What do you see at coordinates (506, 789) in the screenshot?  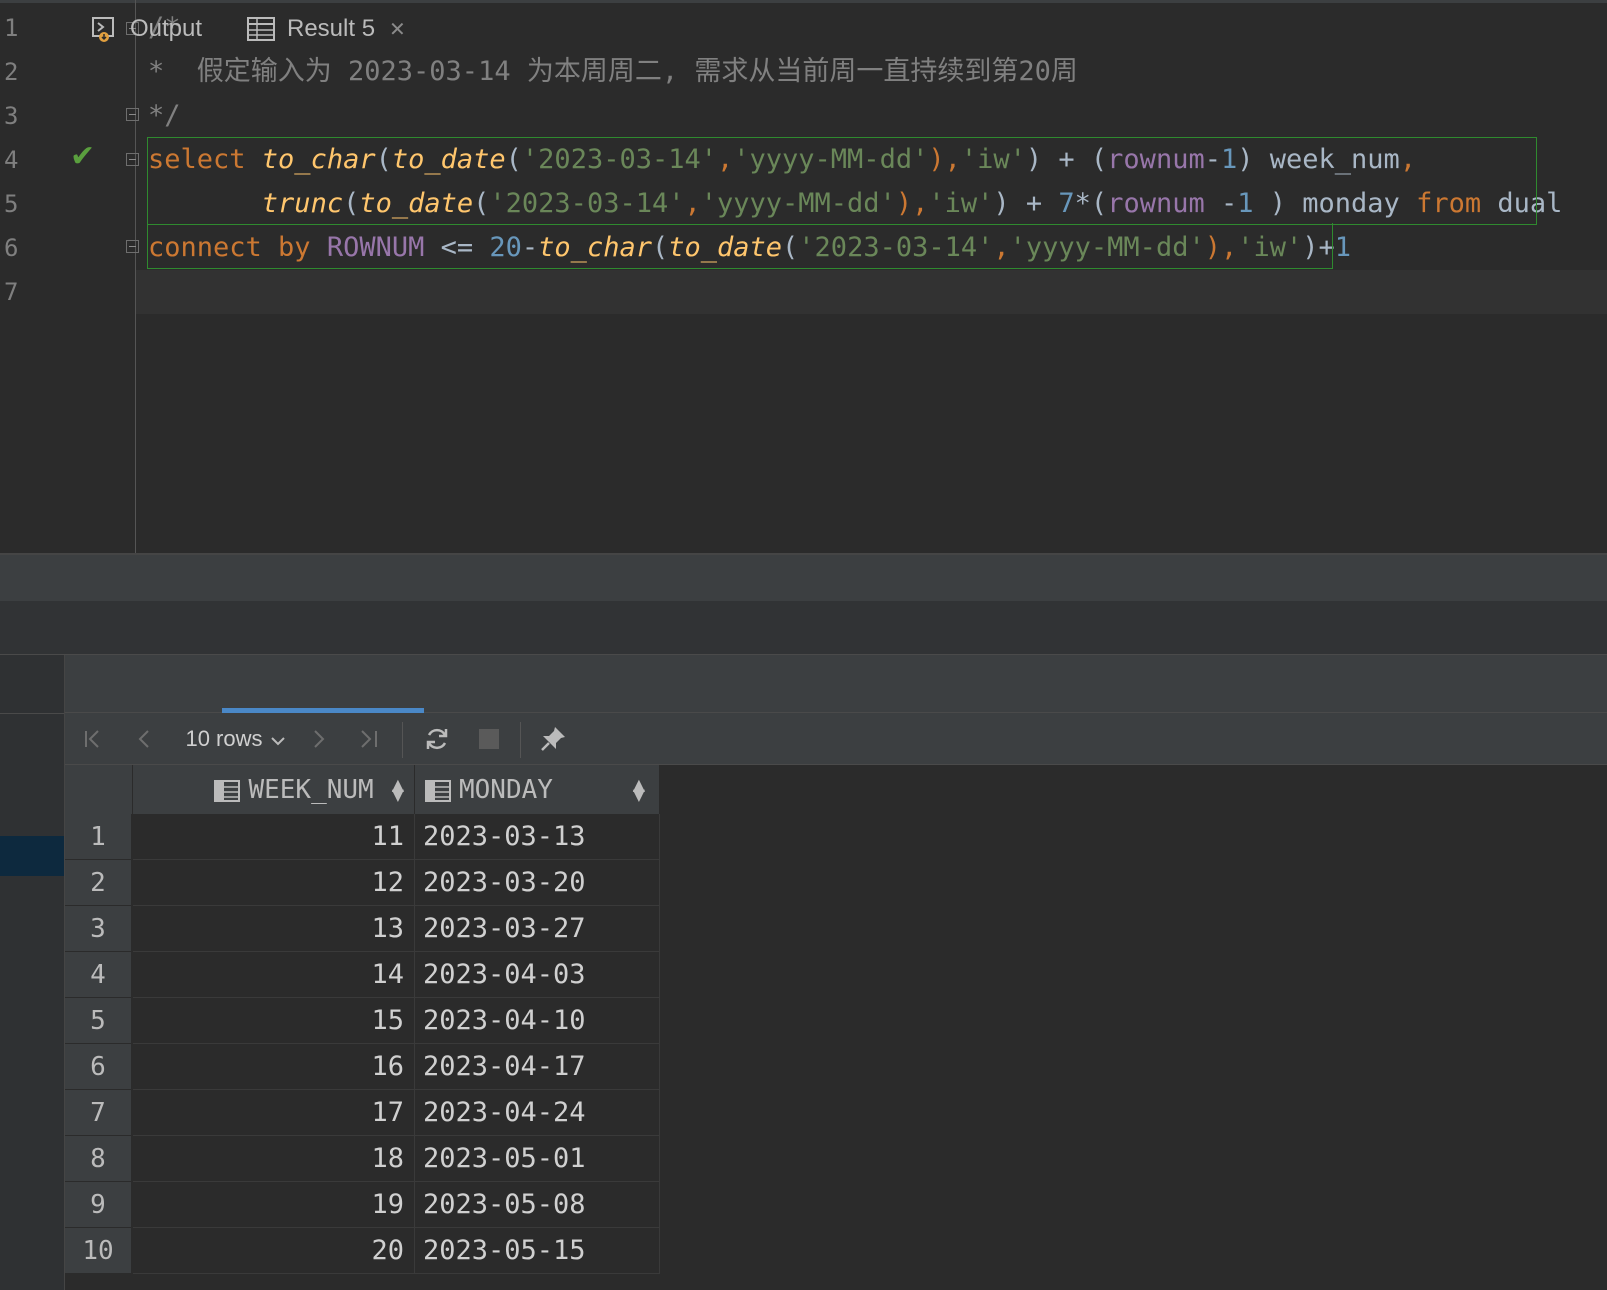 I see `column-header-label: MONDAY` at bounding box center [506, 789].